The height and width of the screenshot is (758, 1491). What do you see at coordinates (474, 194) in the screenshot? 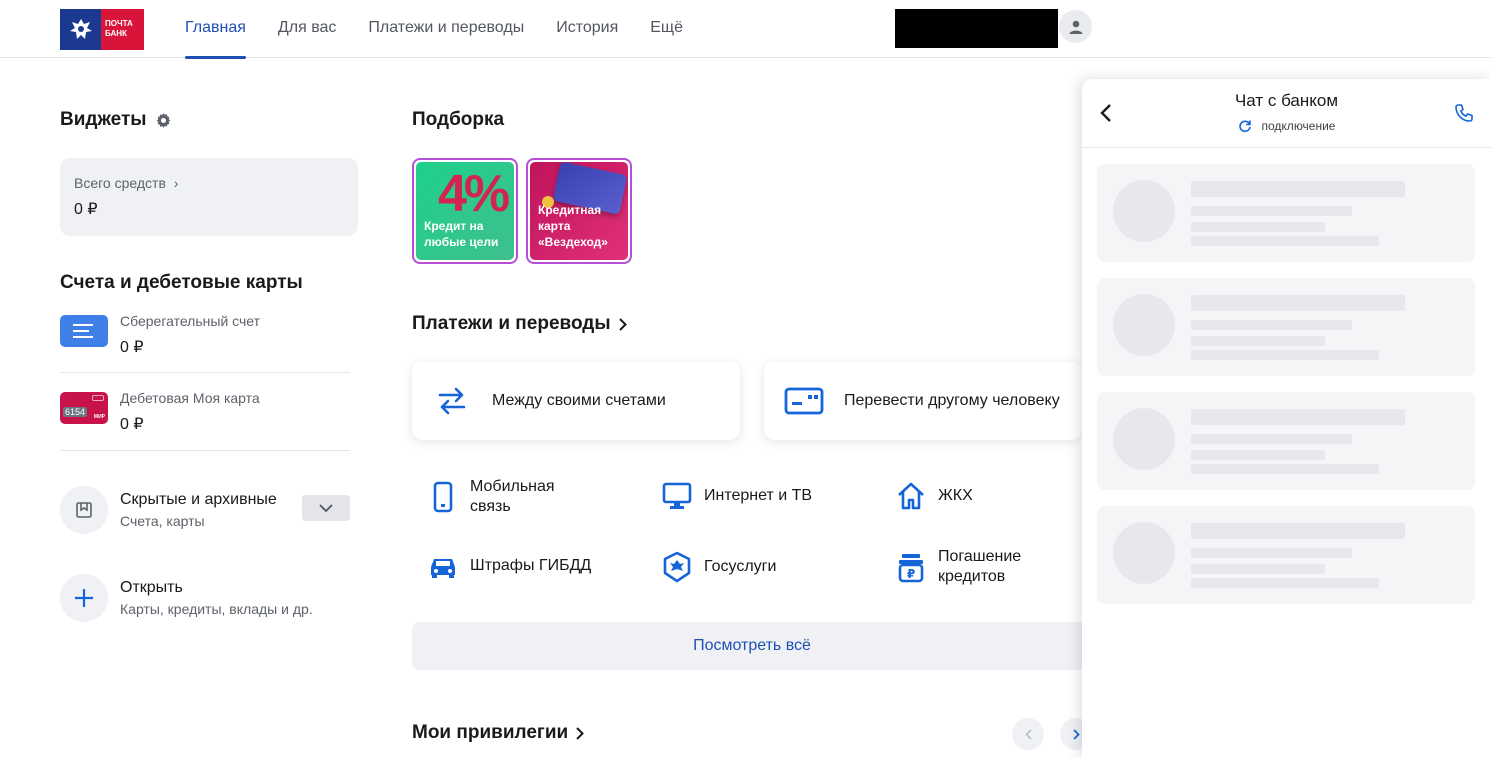
I see `promo-big-text: 4%` at bounding box center [474, 194].